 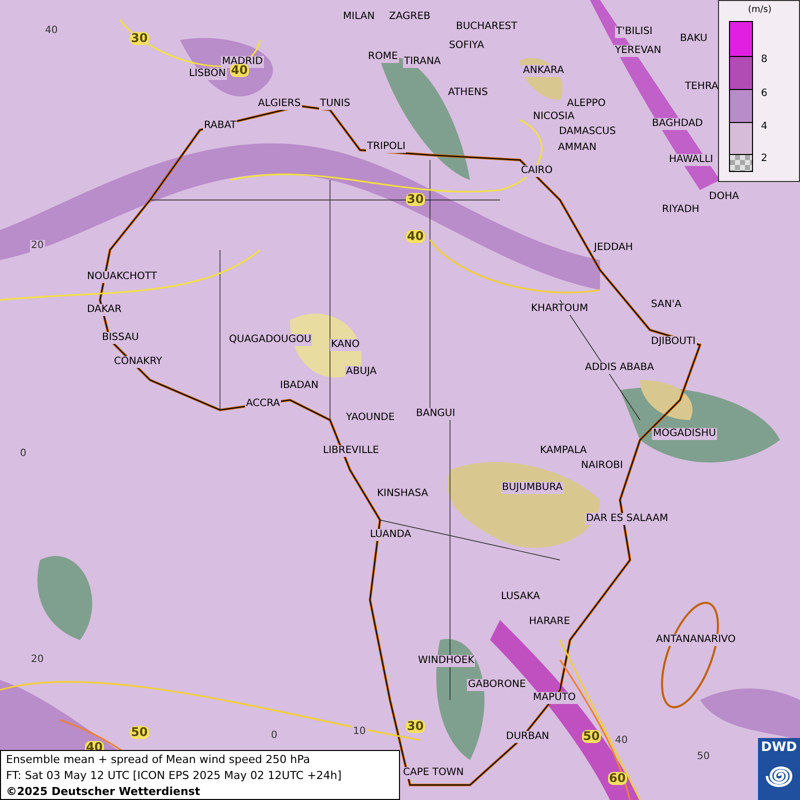 I want to click on city-label: WINDHOEK, so click(x=446, y=661).